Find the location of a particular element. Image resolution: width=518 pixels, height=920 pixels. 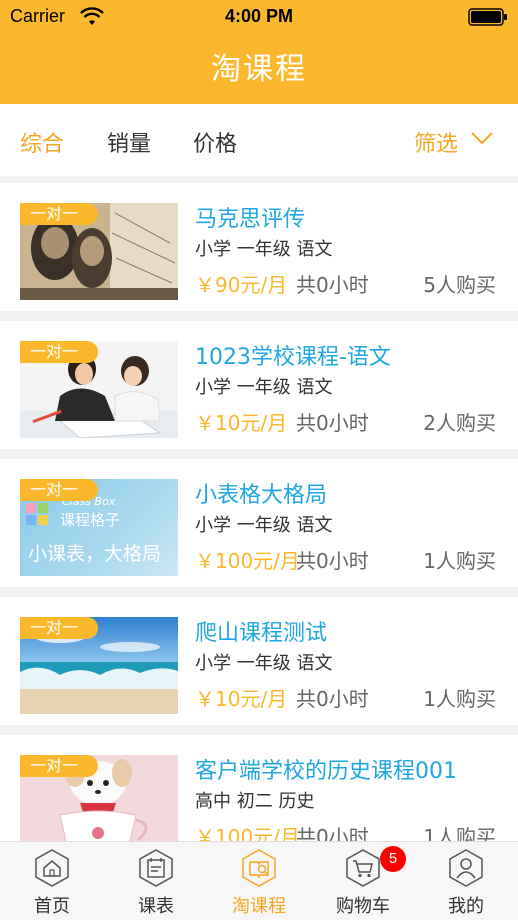

tab-label: 课表 is located at coordinates (156, 906).